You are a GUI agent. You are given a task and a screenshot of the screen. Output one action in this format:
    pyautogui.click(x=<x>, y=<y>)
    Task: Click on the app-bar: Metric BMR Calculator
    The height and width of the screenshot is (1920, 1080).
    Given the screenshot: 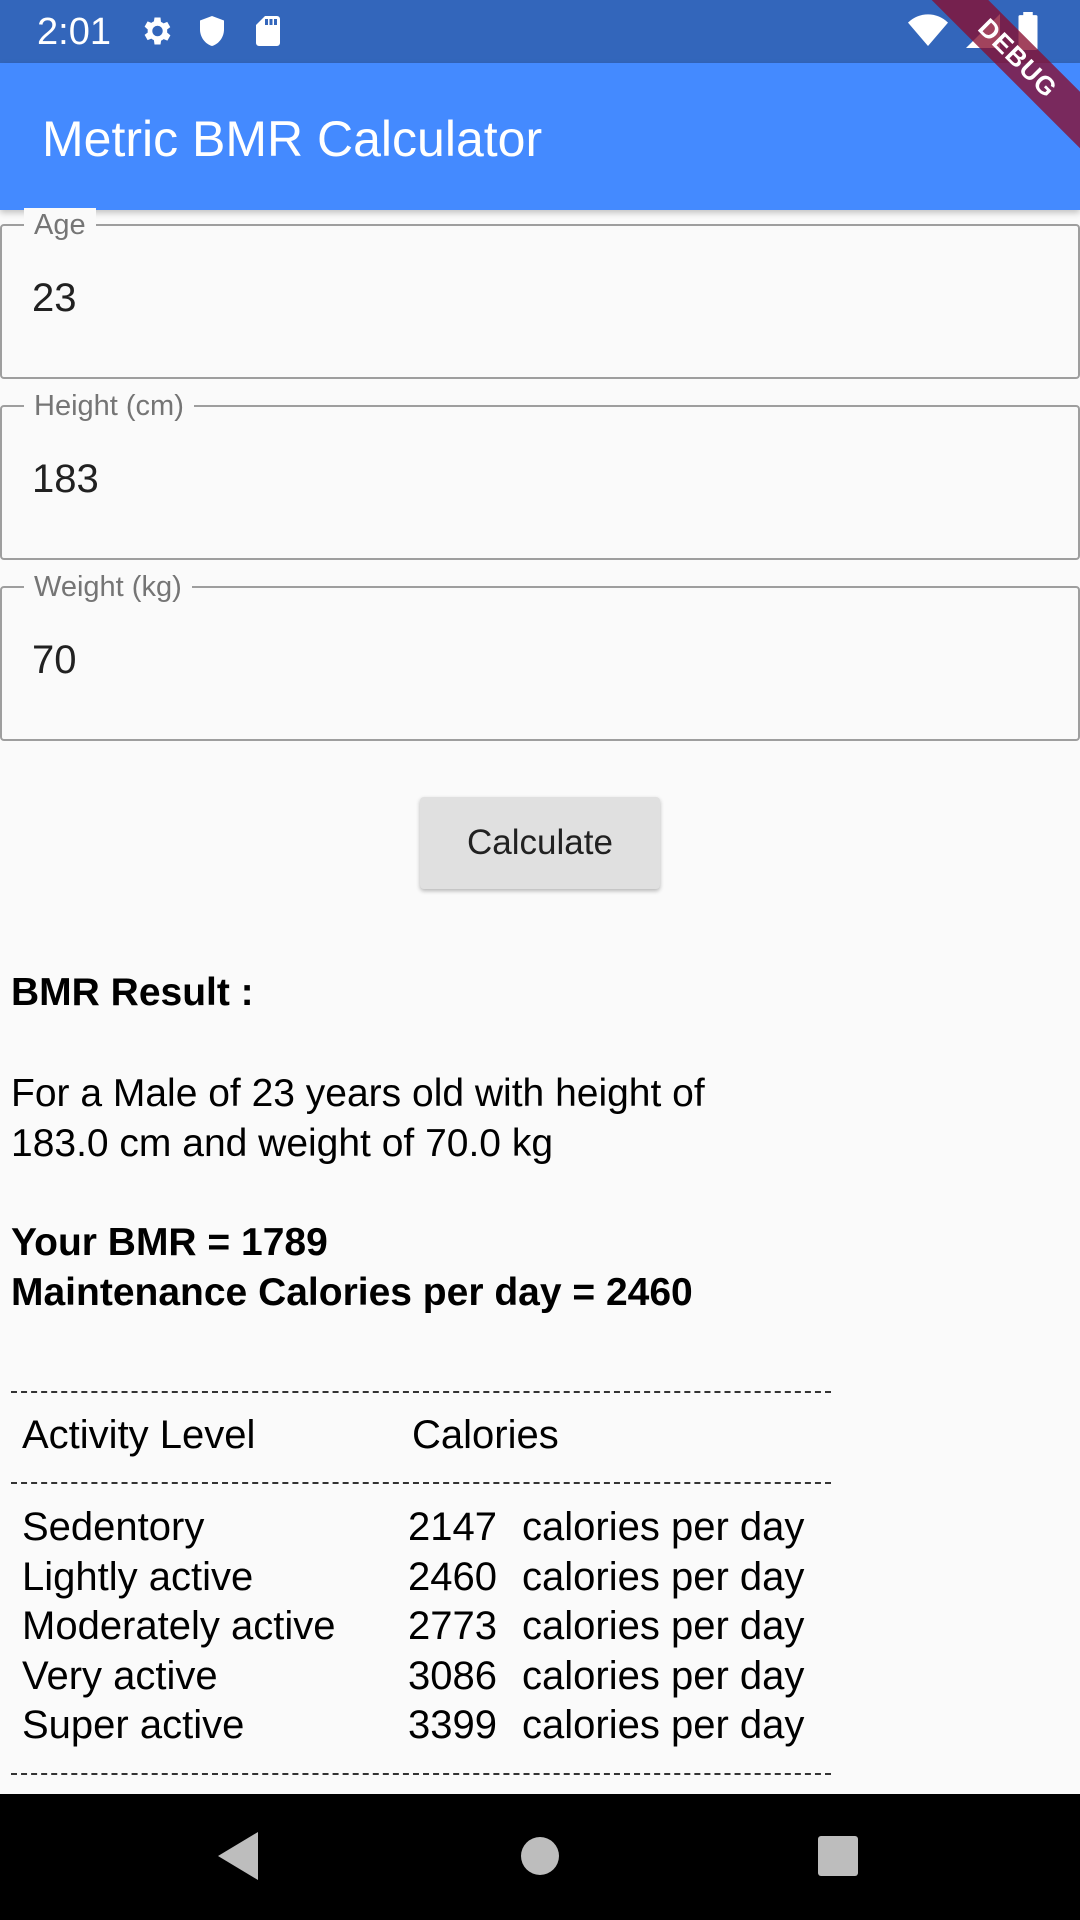 What is the action you would take?
    pyautogui.click(x=540, y=136)
    